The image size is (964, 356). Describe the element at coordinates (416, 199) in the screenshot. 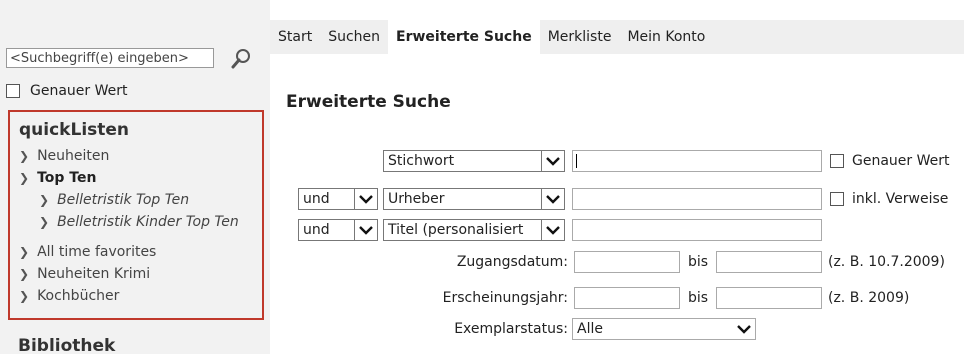

I see `field-select-value: Urheber` at that location.